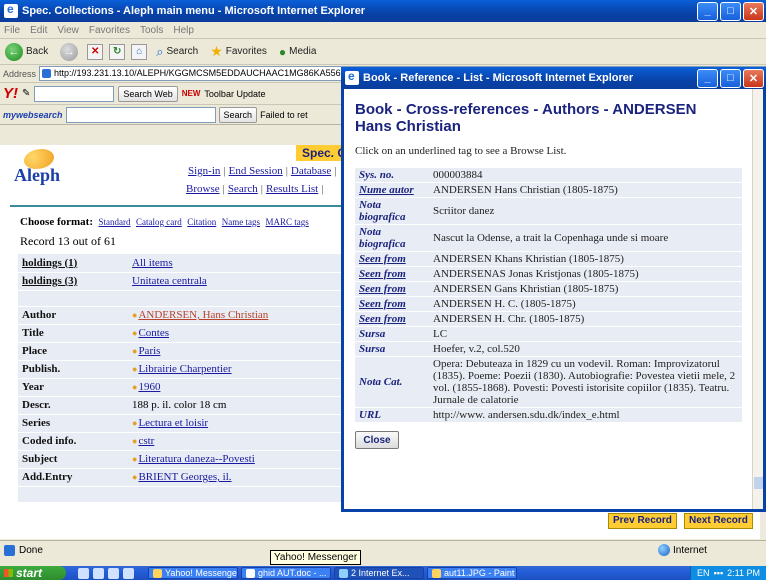  What do you see at coordinates (149, 387) in the screenshot?
I see `field-link: 1960` at bounding box center [149, 387].